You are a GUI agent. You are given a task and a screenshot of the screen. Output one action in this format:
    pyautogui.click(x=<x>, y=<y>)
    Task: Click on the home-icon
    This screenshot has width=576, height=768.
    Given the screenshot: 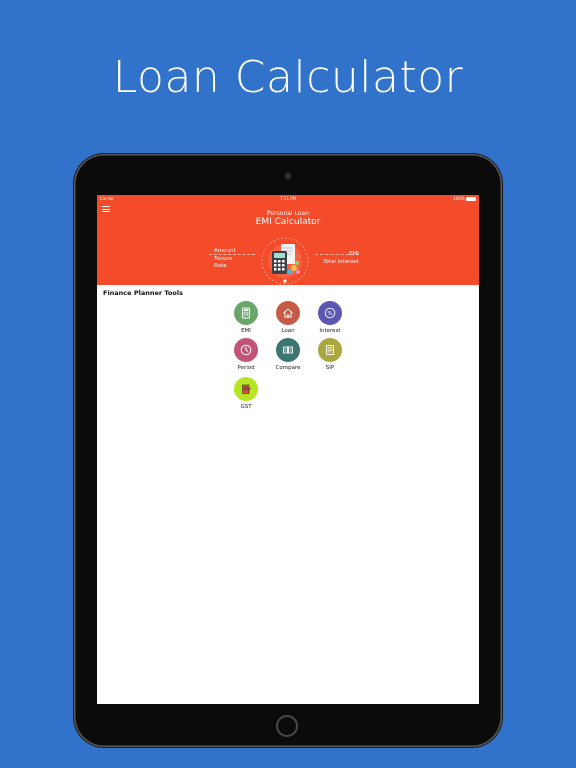 What is the action you would take?
    pyautogui.click(x=288, y=313)
    